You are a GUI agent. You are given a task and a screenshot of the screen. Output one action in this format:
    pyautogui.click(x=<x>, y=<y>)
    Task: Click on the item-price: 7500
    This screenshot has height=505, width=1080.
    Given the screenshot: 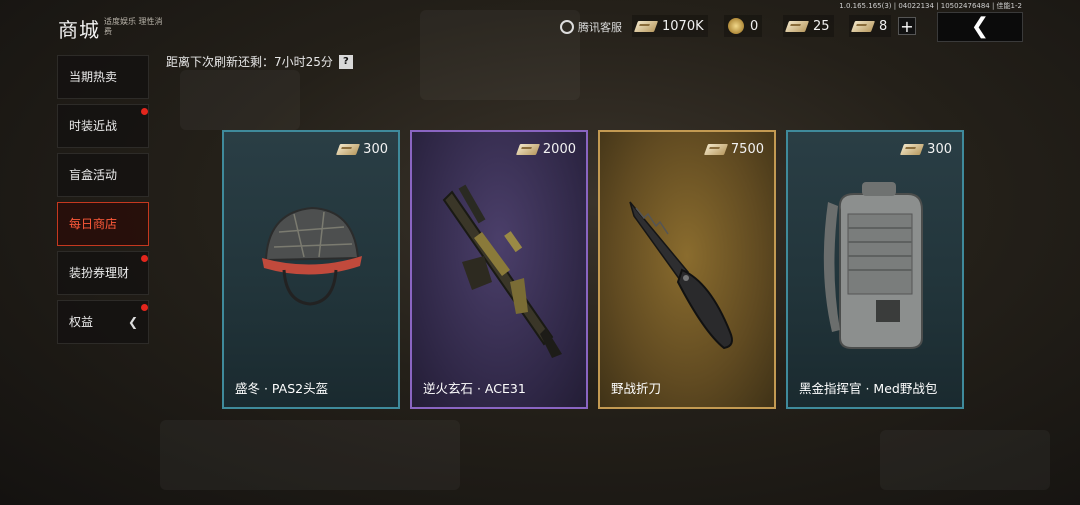 What is the action you would take?
    pyautogui.click(x=733, y=149)
    